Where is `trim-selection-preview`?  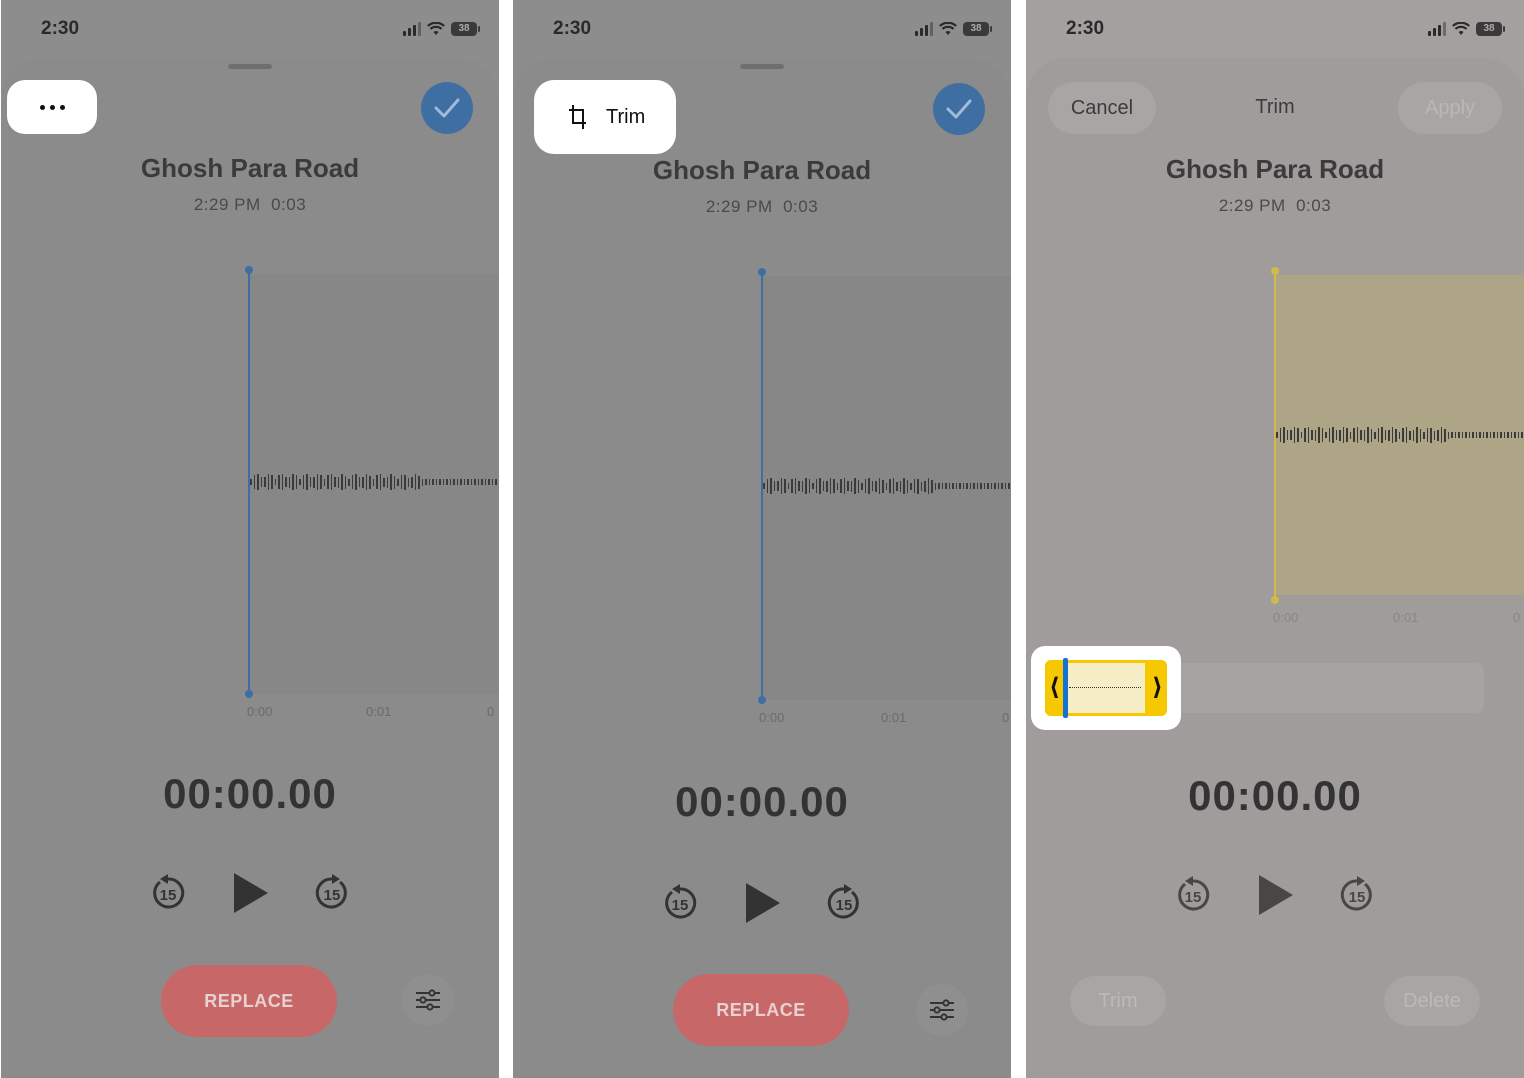 trim-selection-preview is located at coordinates (1105, 688).